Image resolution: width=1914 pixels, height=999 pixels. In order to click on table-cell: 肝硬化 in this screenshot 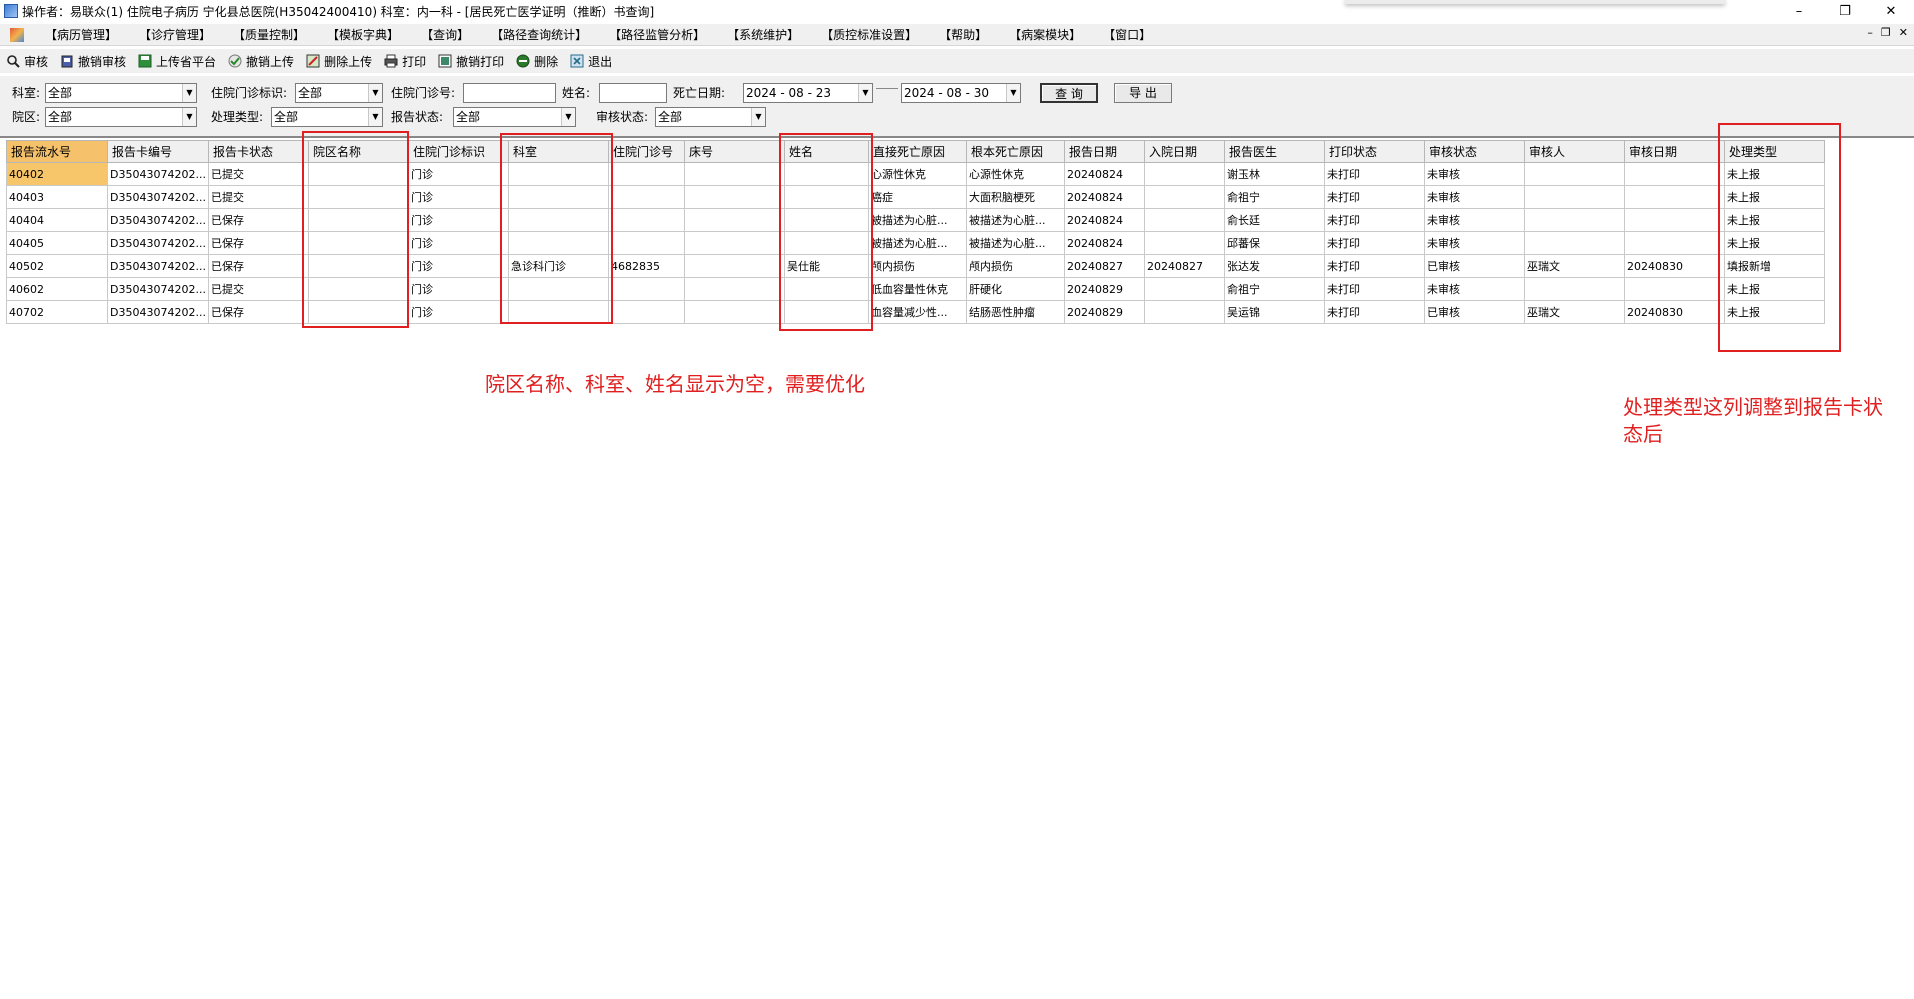, I will do `click(1015, 289)`.